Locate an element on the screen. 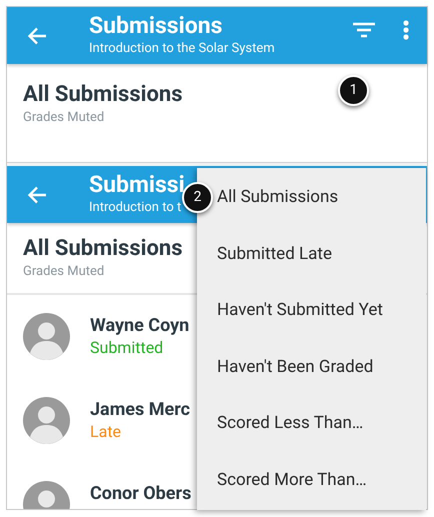 Image resolution: width=434 pixels, height=517 pixels. student-name: James Merc is located at coordinates (140, 410).